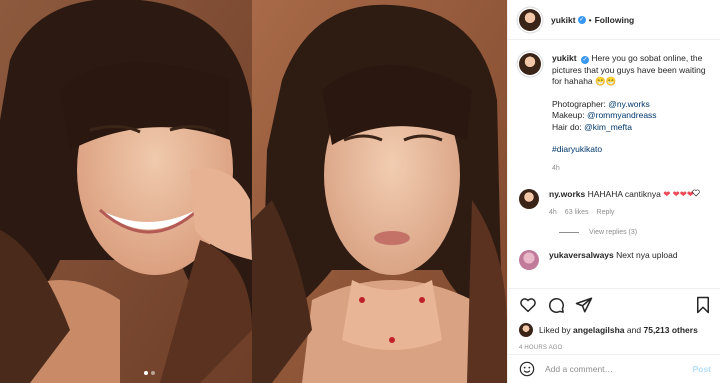  What do you see at coordinates (606, 213) in the screenshot?
I see `reply-button: Reply` at bounding box center [606, 213].